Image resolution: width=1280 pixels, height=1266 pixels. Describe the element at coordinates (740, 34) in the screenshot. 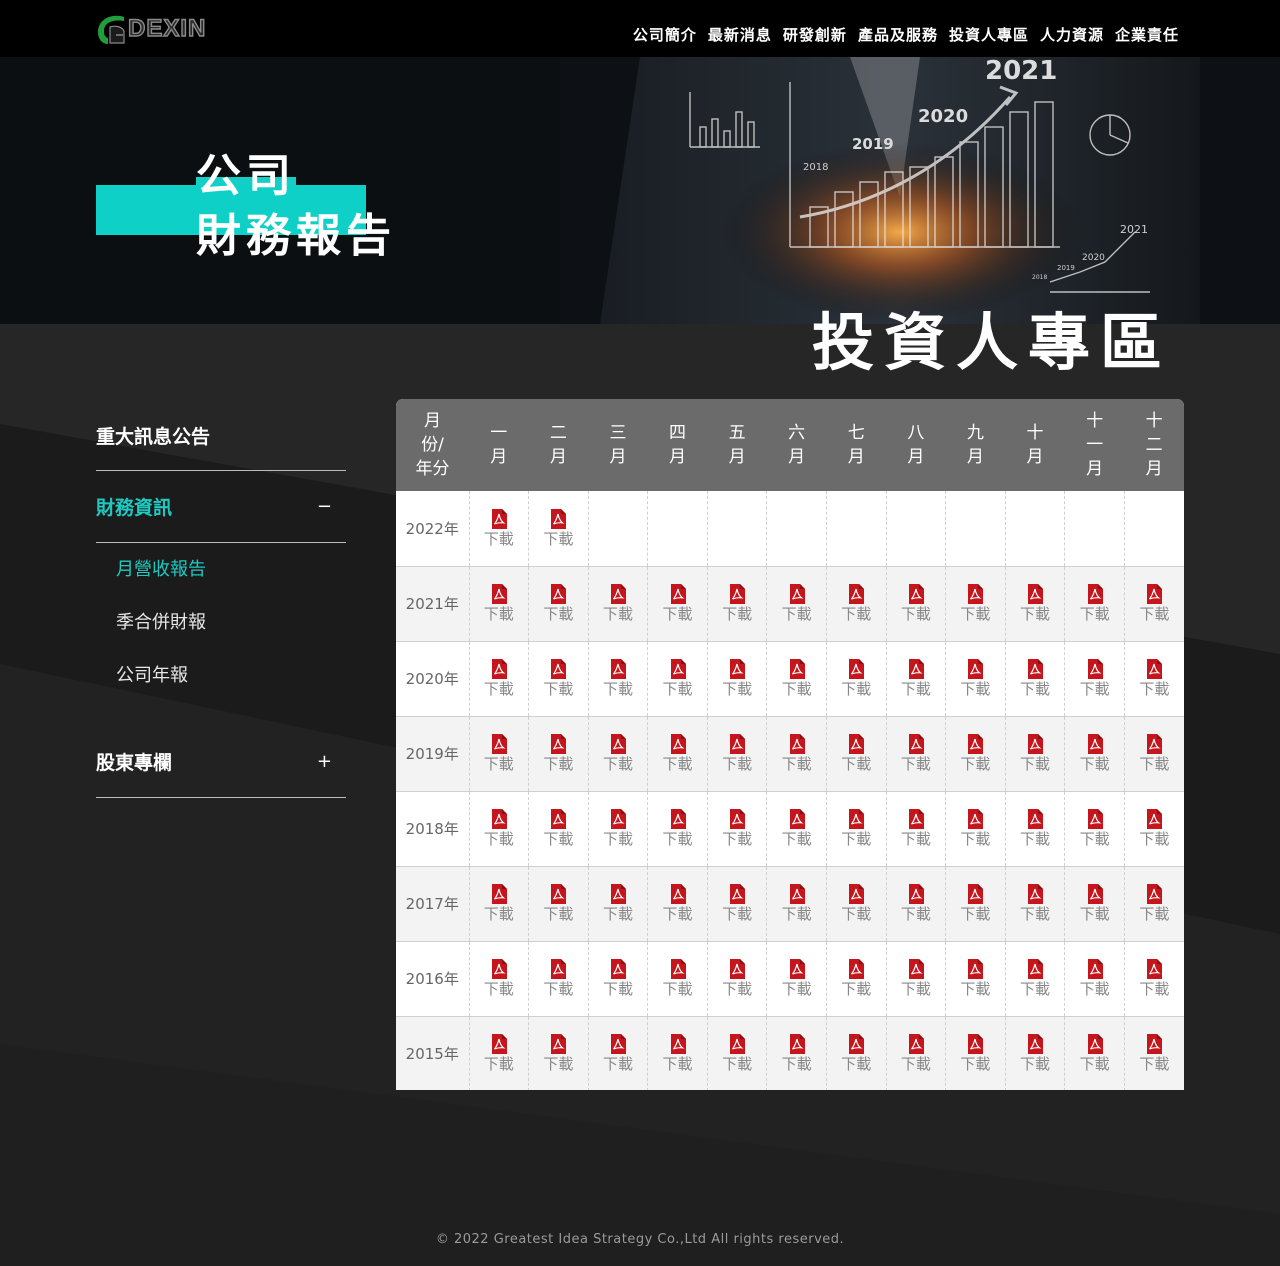

I see `nav-item-news: 最新消息` at that location.